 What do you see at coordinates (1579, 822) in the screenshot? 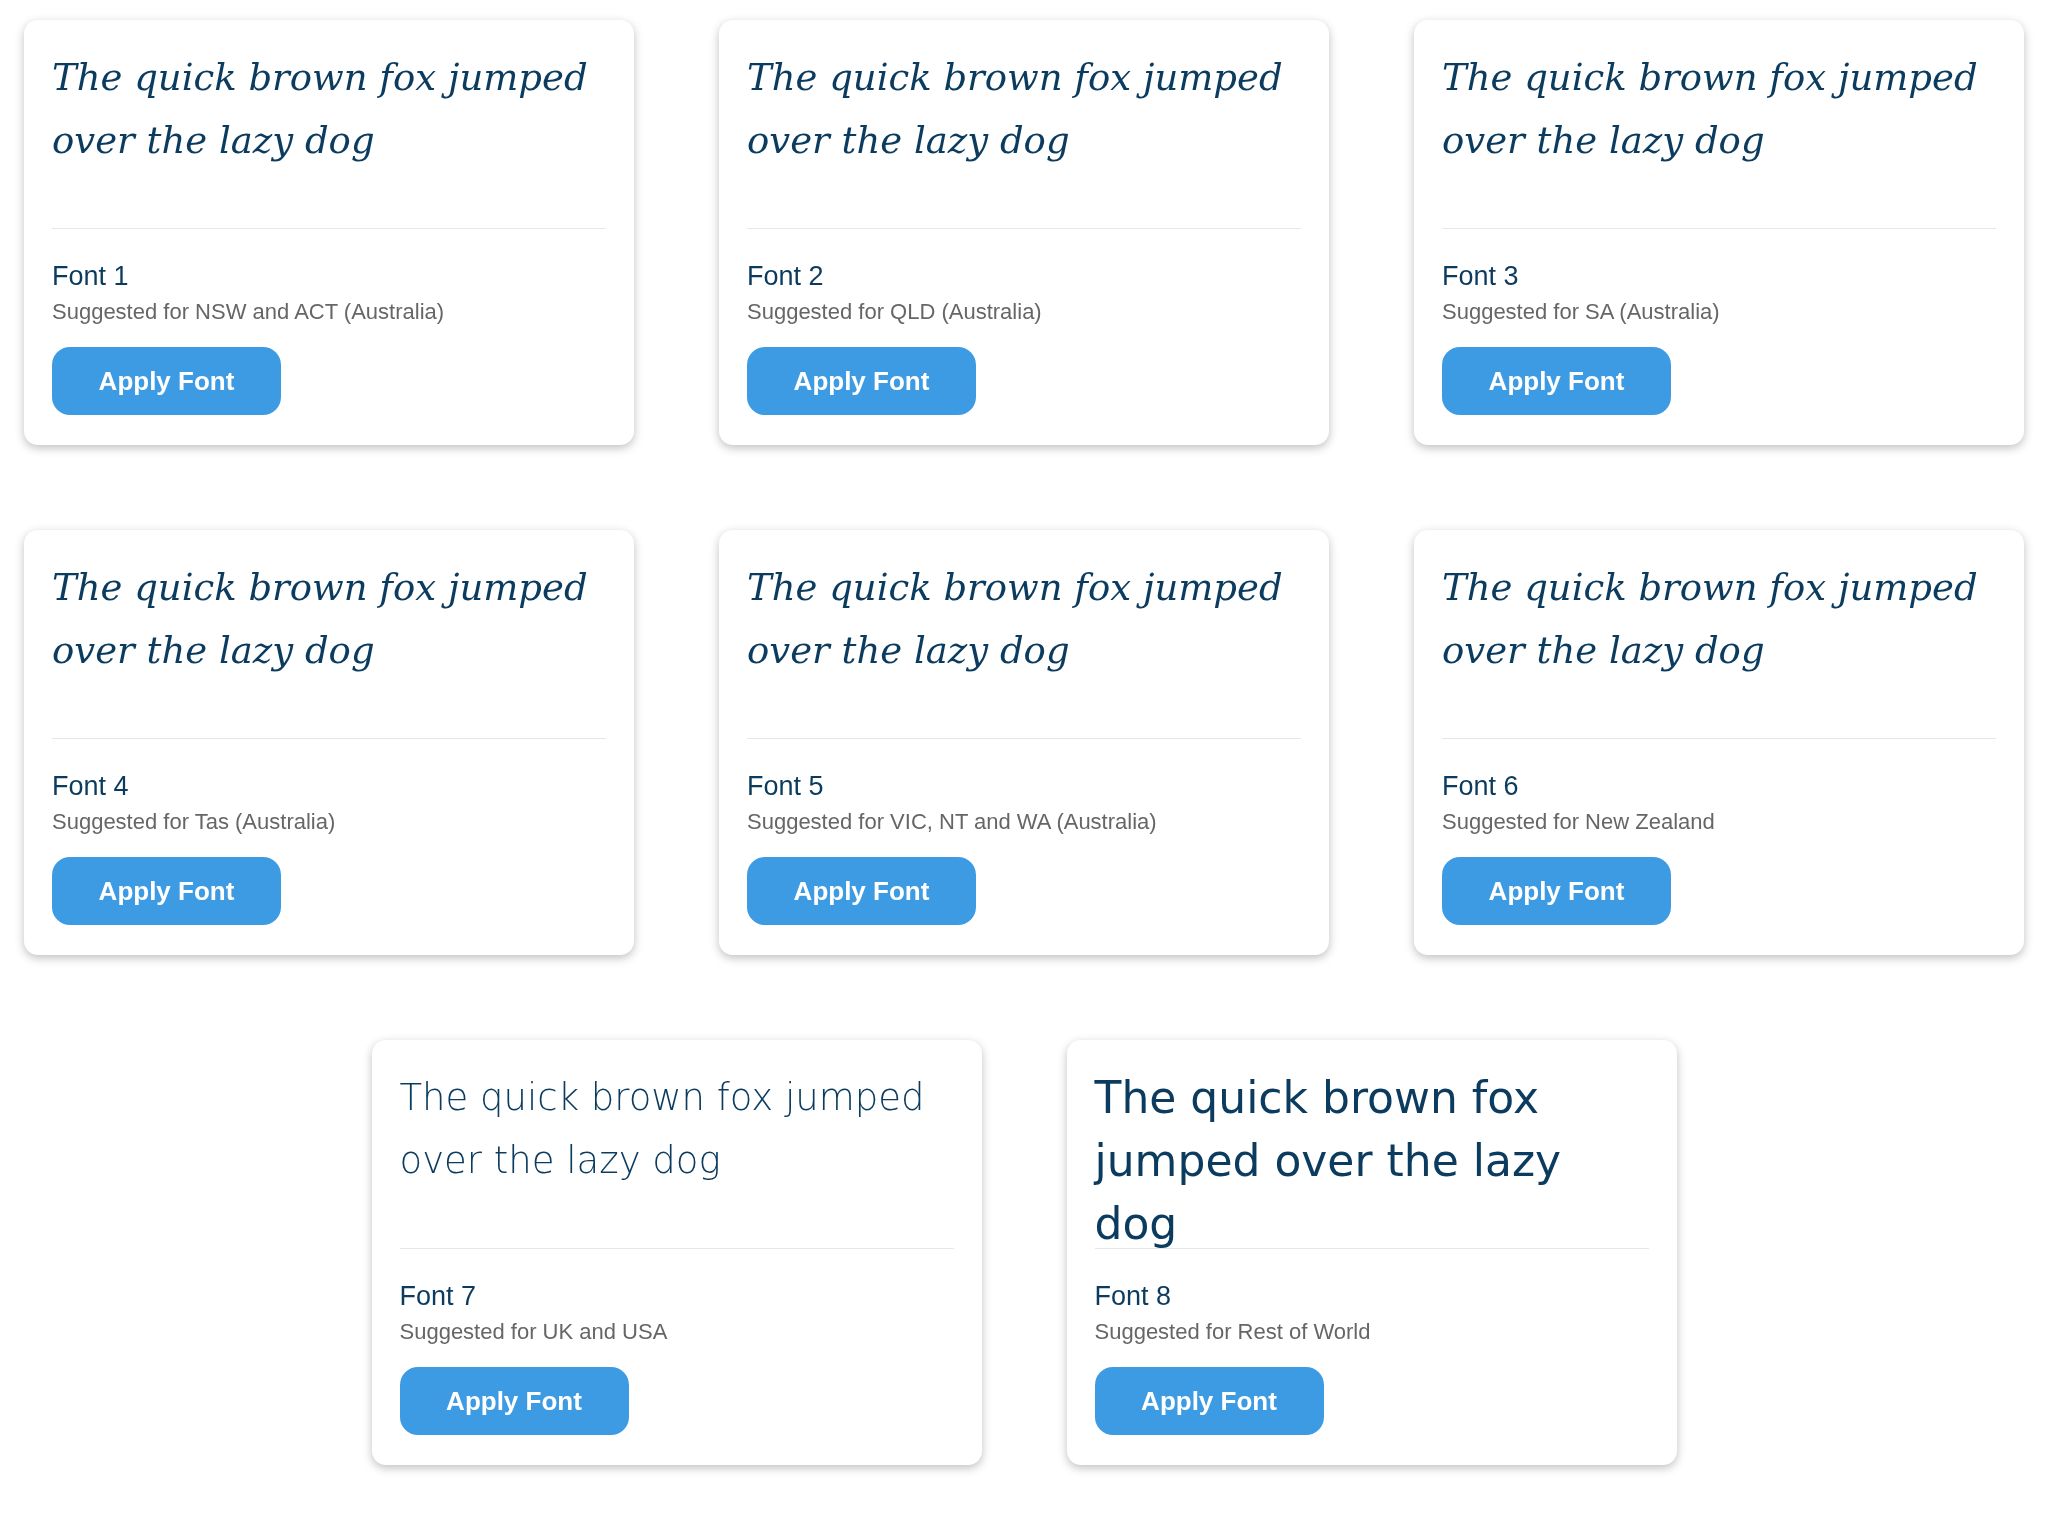
I see `font-suggestion: Suggested for New Zealand` at bounding box center [1579, 822].